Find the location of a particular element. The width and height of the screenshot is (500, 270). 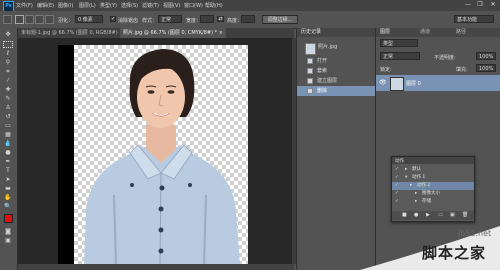

menu-view: 视图(V) is located at coordinates (171, 5).